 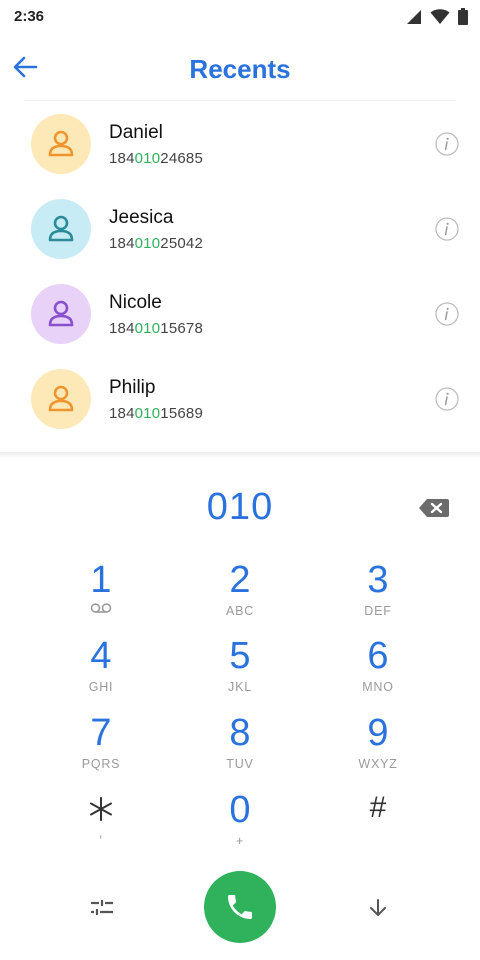 What do you see at coordinates (378, 825) in the screenshot?
I see `key-pound: #` at bounding box center [378, 825].